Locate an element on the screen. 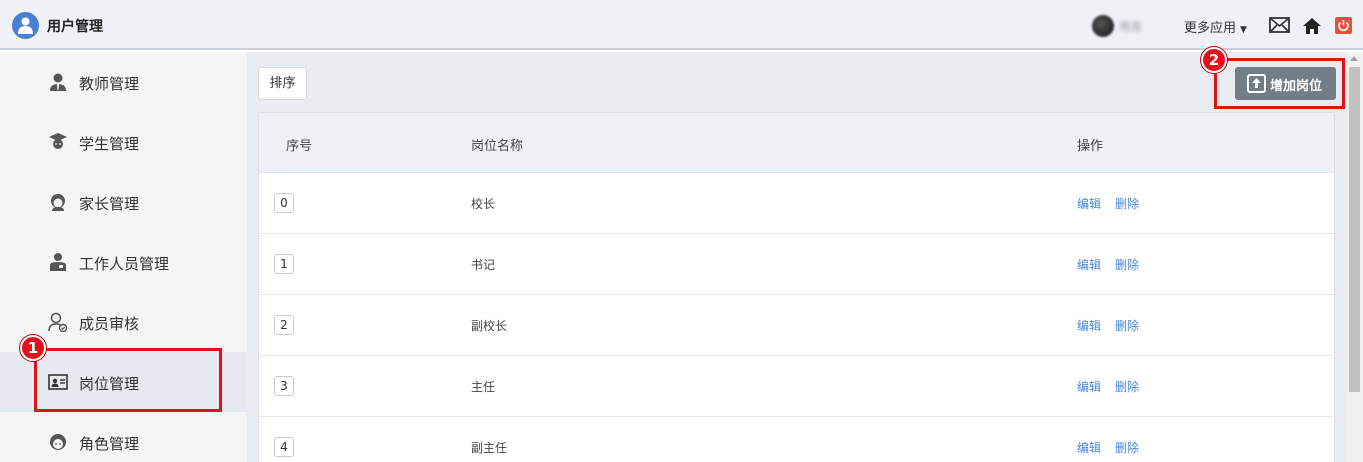  table-row: 1 书记 编辑 删除 is located at coordinates (796, 264).